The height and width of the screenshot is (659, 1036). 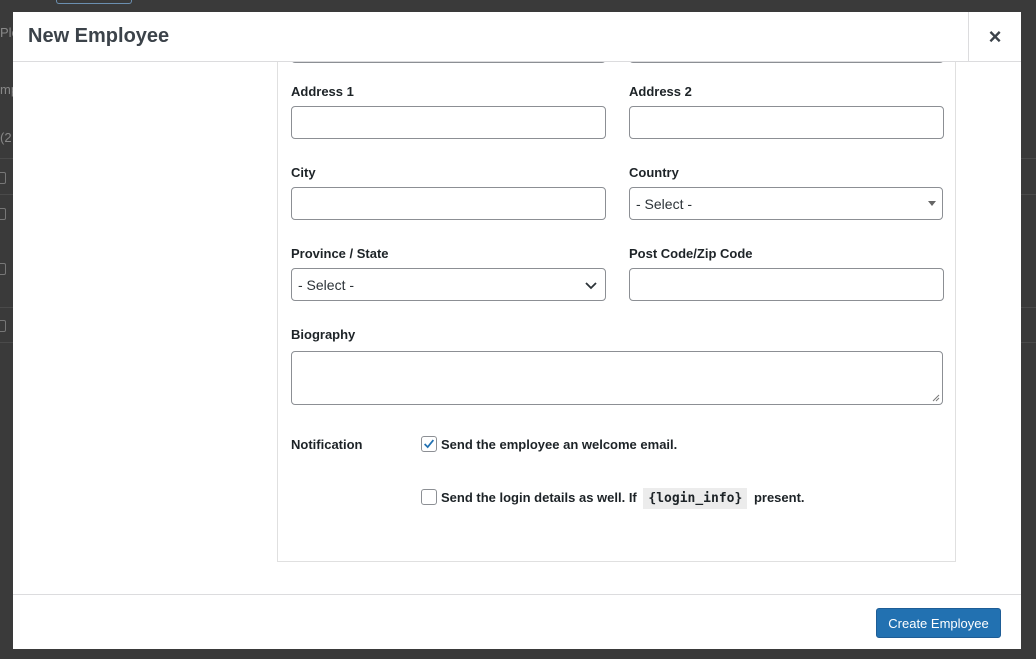 I want to click on biography-label: Biography, so click(x=323, y=334).